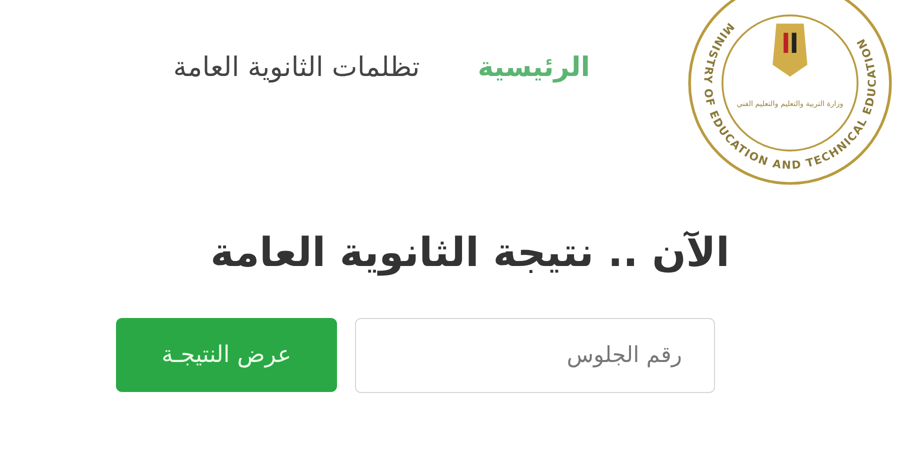 The height and width of the screenshot is (450, 900). I want to click on seat-number-field: رقم الجلوس, so click(535, 355).